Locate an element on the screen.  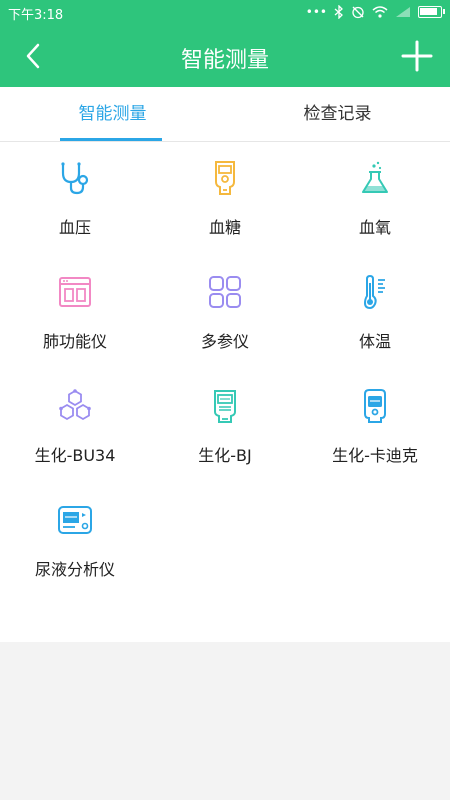
device-biochem-bj: 生化-BJ is located at coordinates (225, 426).